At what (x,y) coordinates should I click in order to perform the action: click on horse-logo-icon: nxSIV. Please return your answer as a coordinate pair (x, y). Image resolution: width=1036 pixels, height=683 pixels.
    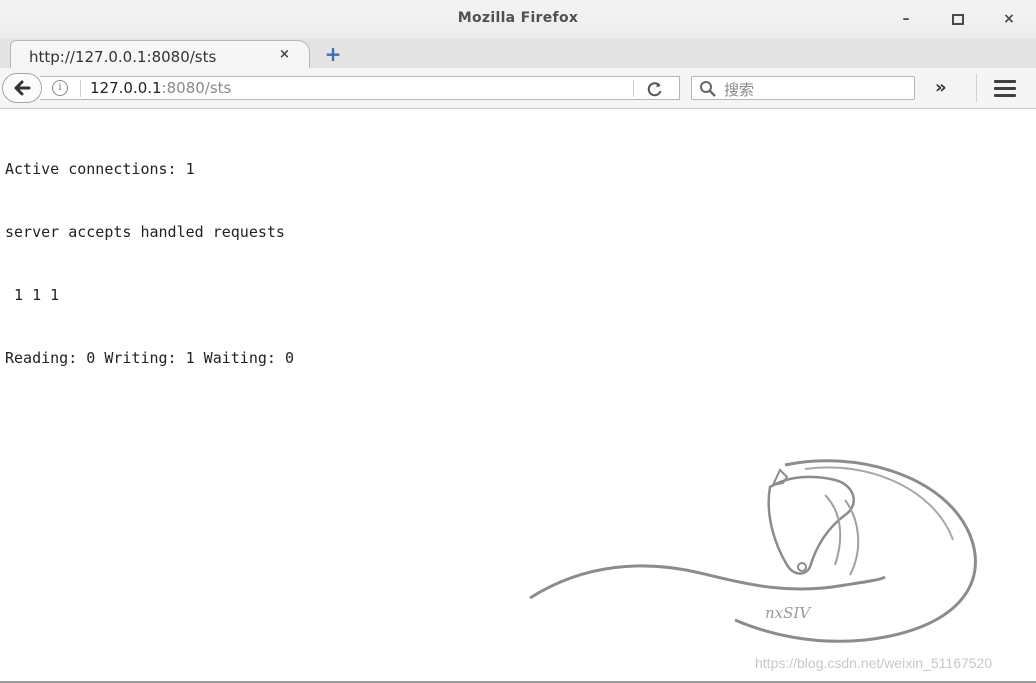
    Looking at the image, I should click on (753, 551).